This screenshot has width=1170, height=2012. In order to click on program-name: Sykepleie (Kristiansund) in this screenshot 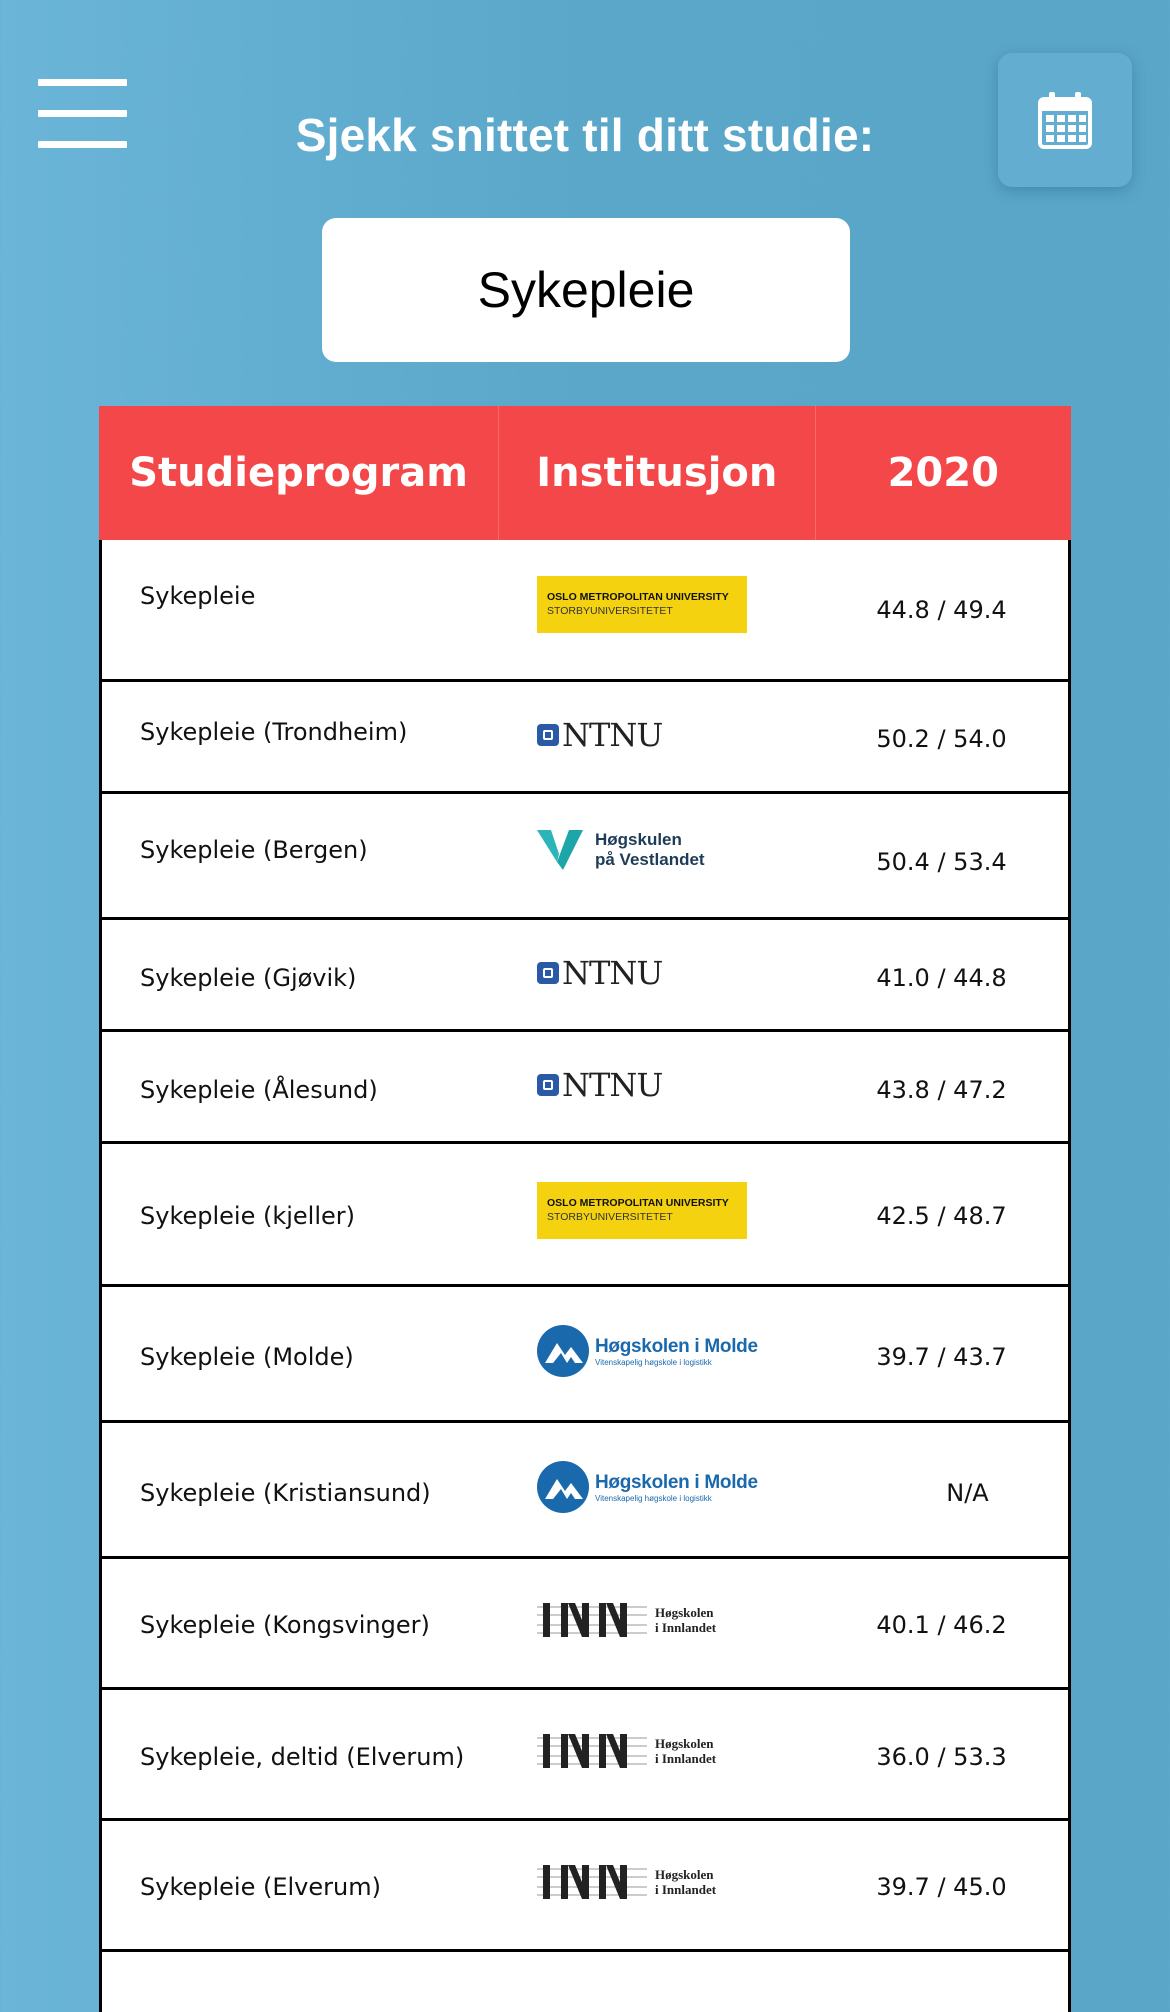, I will do `click(285, 1493)`.